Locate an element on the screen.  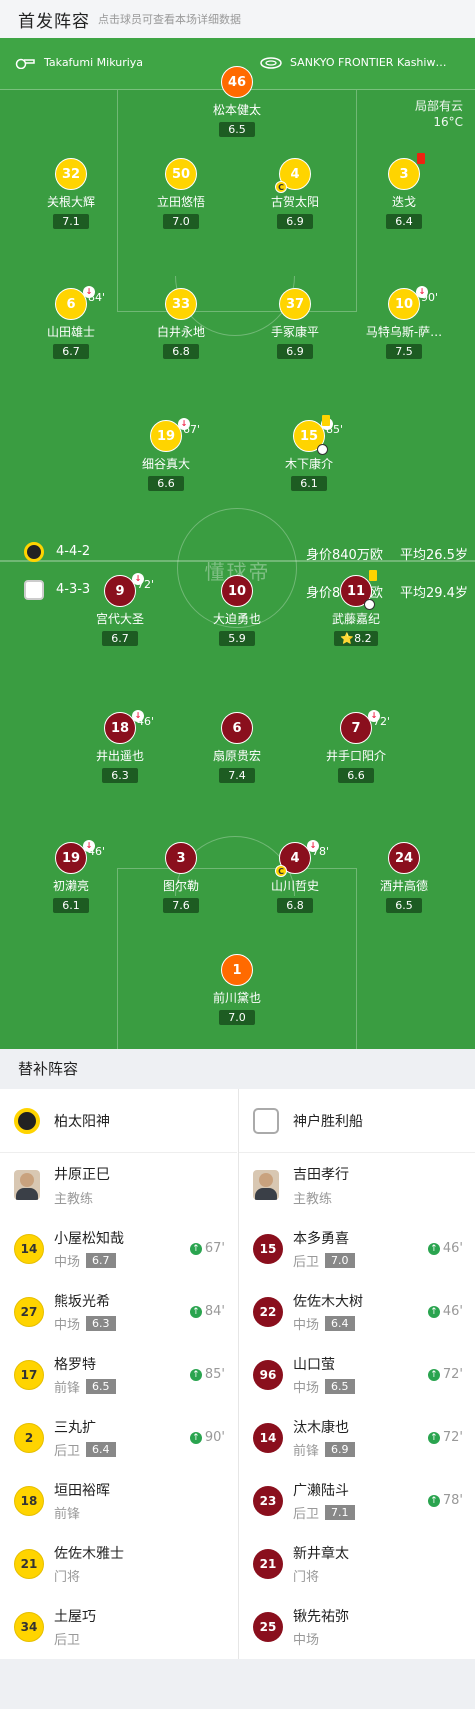
sub-in-time: ↑ 67' is located at coordinates (207, 1248).